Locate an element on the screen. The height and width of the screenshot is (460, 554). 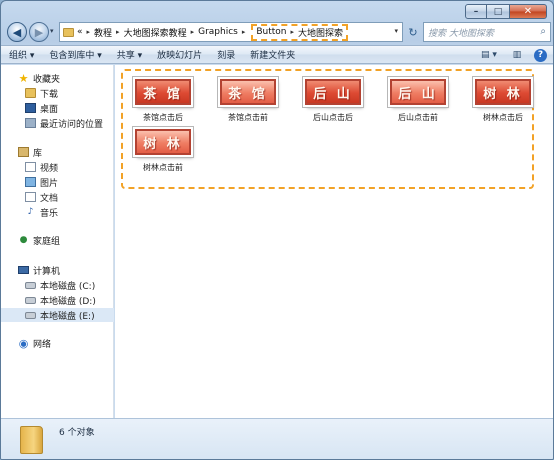
sidebar-item-network: ◉ 网络 is located at coordinates (57, 343).